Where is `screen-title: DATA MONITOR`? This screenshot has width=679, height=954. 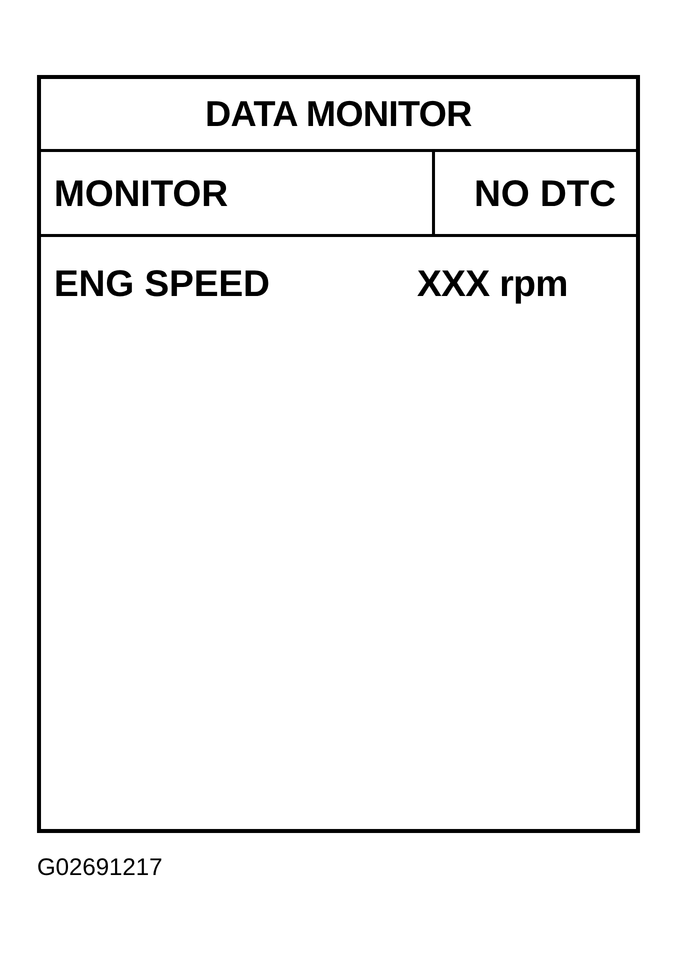 screen-title: DATA MONITOR is located at coordinates (338, 114).